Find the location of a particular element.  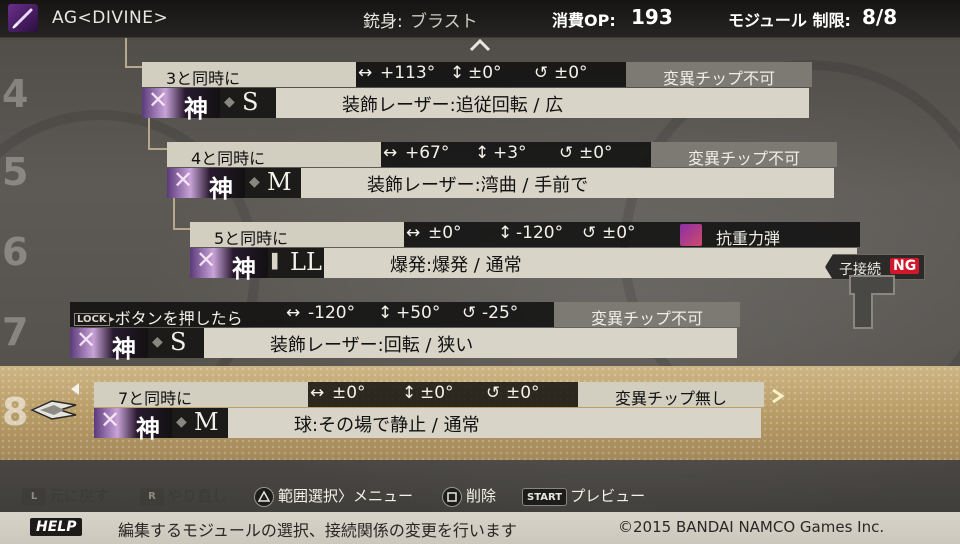

size-label: M is located at coordinates (279, 182).